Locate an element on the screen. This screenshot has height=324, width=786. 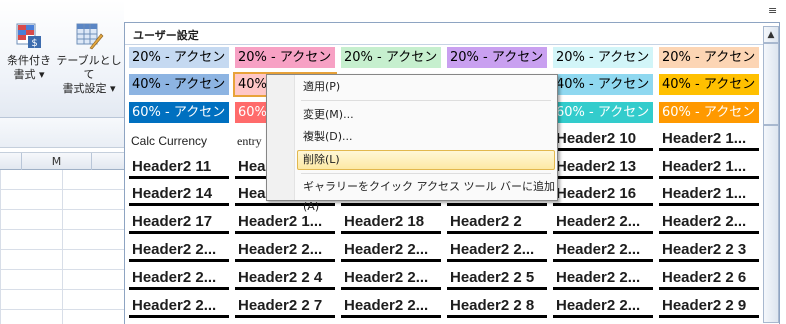
gallery-section-title: ユーザー設定 is located at coordinates (166, 35).